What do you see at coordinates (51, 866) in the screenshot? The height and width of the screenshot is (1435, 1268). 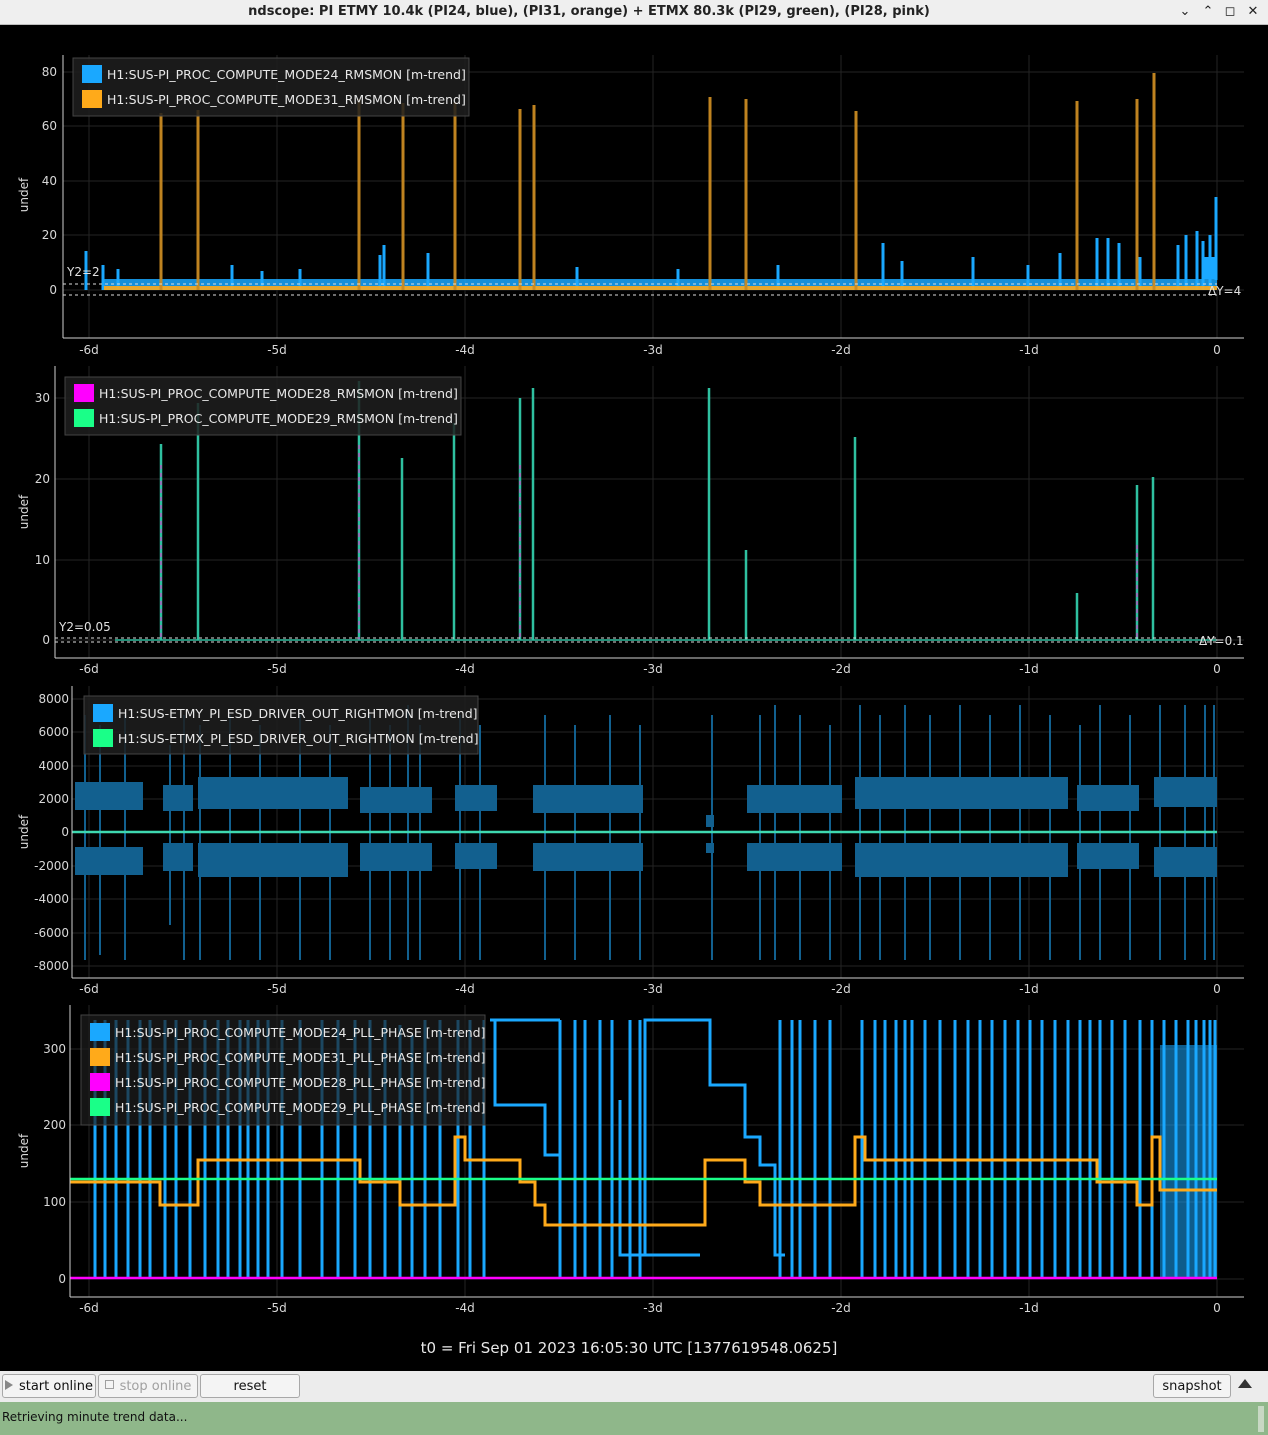 I see `plot-3-ytick: -2000` at bounding box center [51, 866].